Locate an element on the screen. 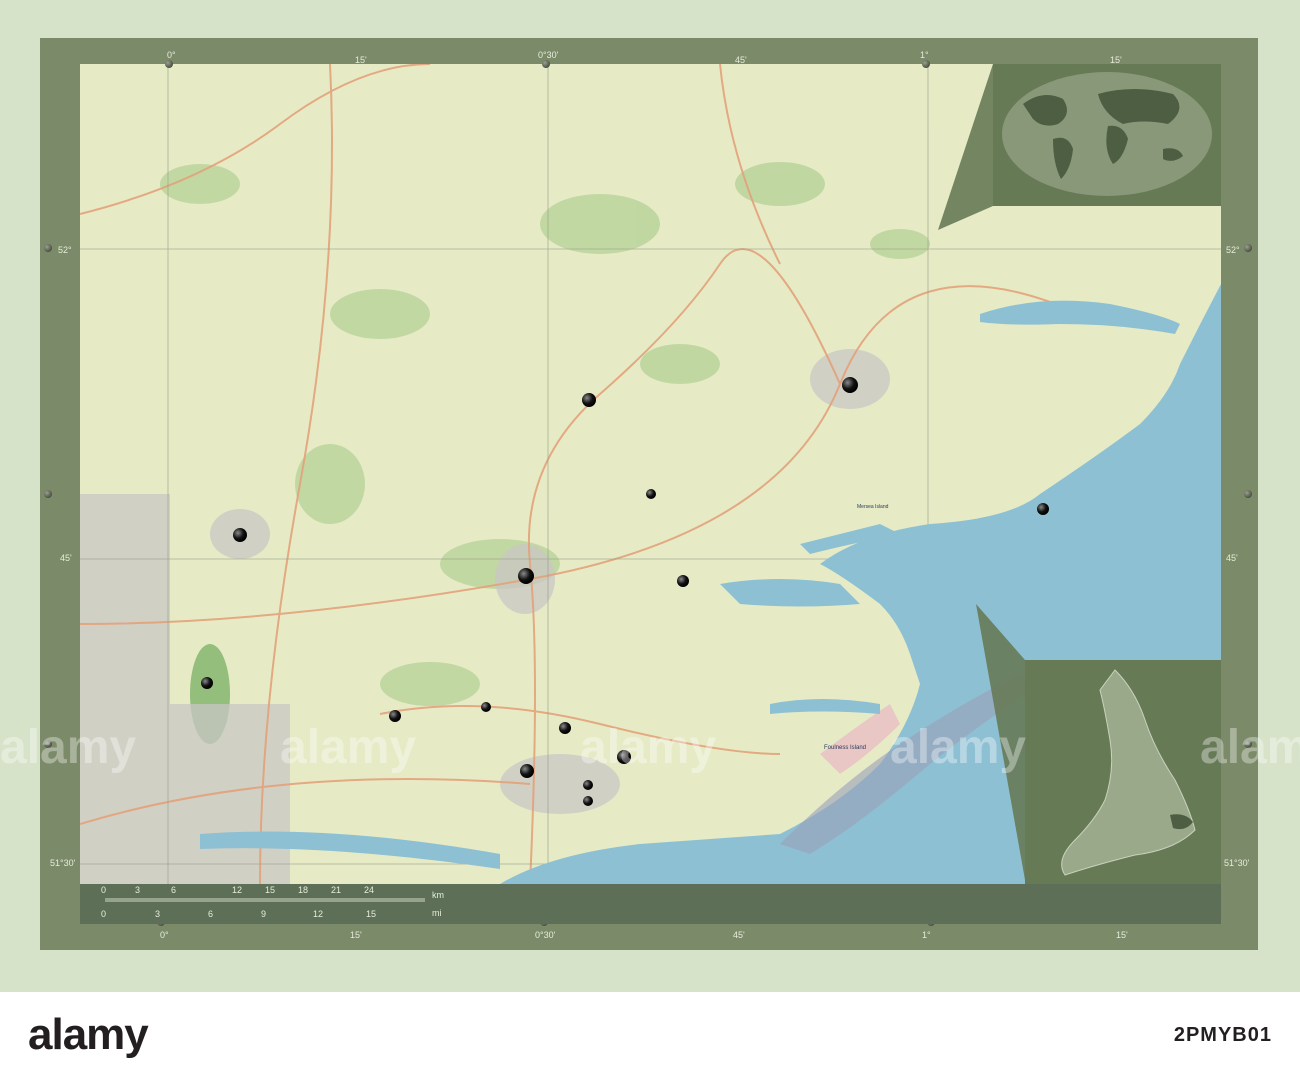 Image resolution: width=1300 pixels, height=1084 pixels. scale-km-tick: 24 is located at coordinates (369, 890).